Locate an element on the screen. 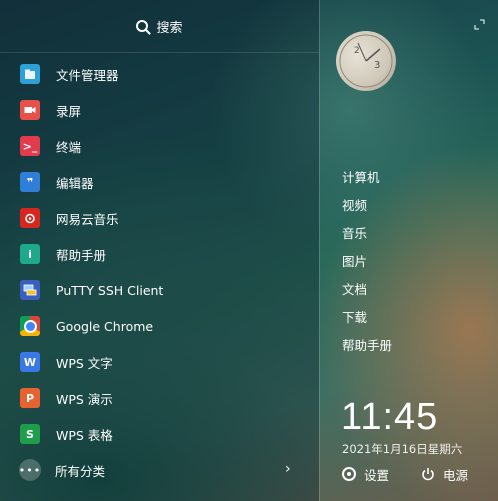 The image size is (498, 501). search-bar: 搜索 is located at coordinates (159, 26).